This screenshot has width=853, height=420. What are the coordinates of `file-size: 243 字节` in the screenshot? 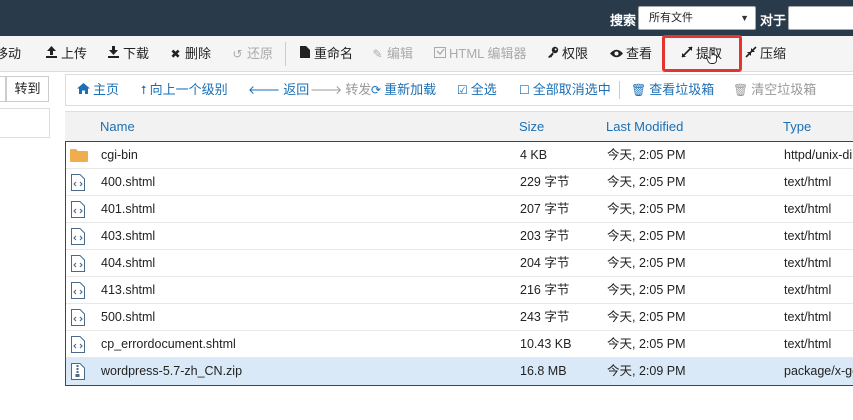 It's located at (545, 317).